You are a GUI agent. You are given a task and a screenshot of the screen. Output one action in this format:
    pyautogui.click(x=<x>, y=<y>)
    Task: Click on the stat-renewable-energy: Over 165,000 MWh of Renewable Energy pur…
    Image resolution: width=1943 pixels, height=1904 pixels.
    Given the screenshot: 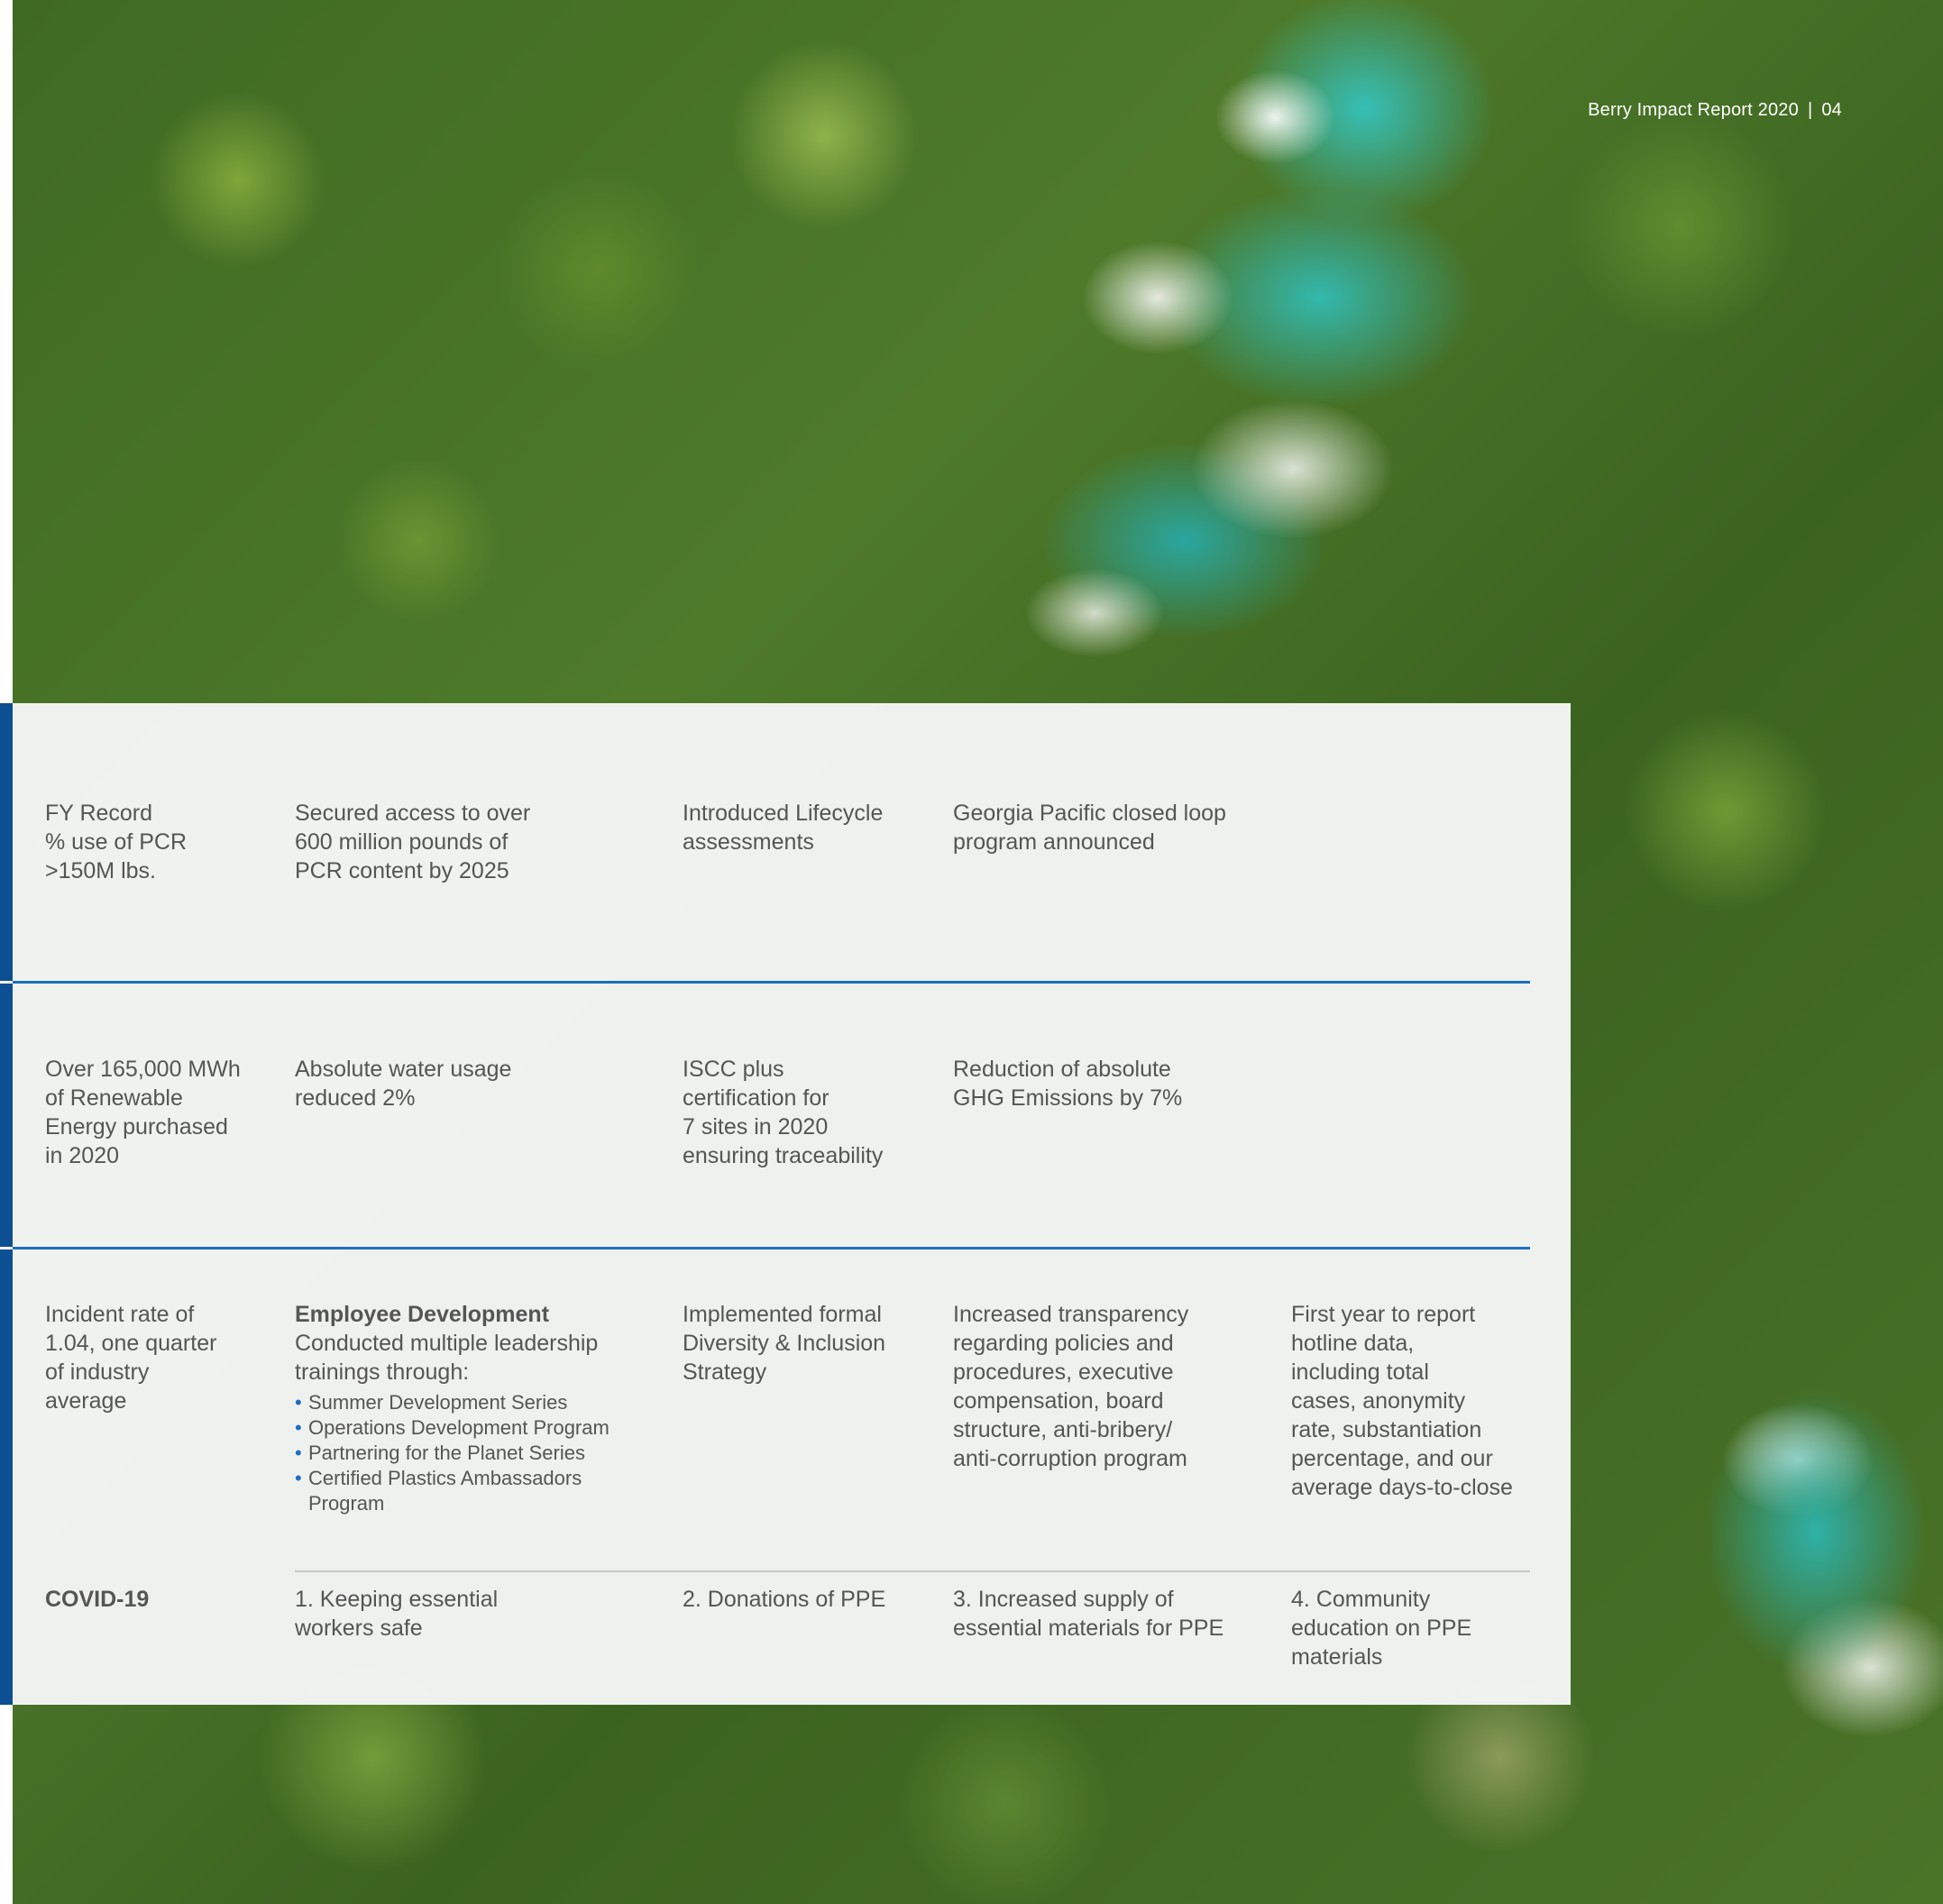 What is the action you would take?
    pyautogui.click(x=143, y=1112)
    